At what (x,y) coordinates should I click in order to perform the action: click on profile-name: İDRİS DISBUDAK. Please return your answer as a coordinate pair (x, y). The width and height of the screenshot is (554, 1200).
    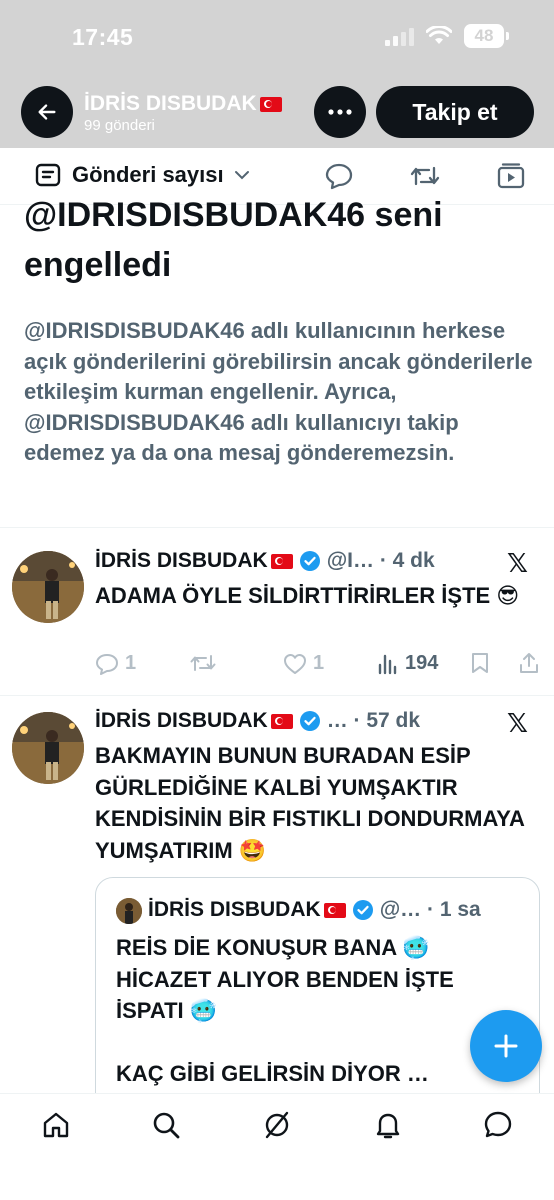
    Looking at the image, I should click on (183, 104).